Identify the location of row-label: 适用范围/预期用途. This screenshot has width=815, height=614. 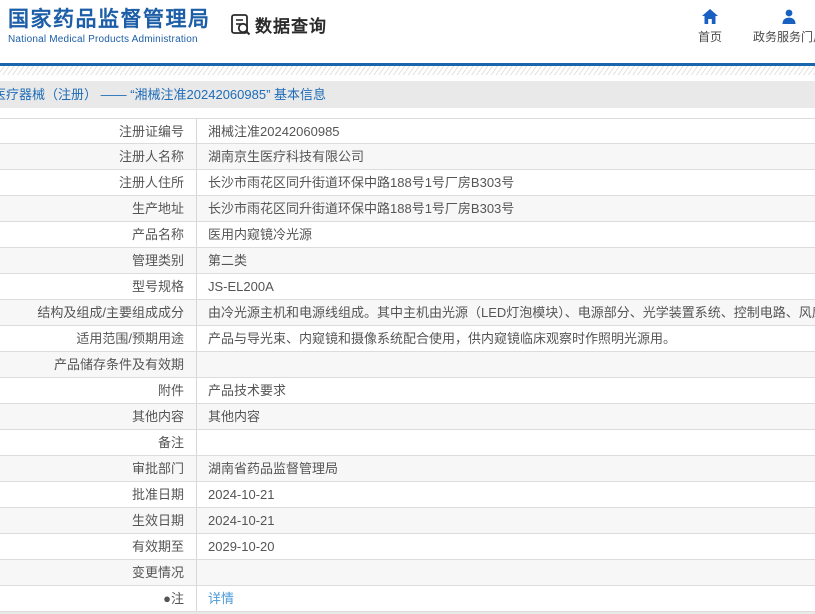
(98, 338).